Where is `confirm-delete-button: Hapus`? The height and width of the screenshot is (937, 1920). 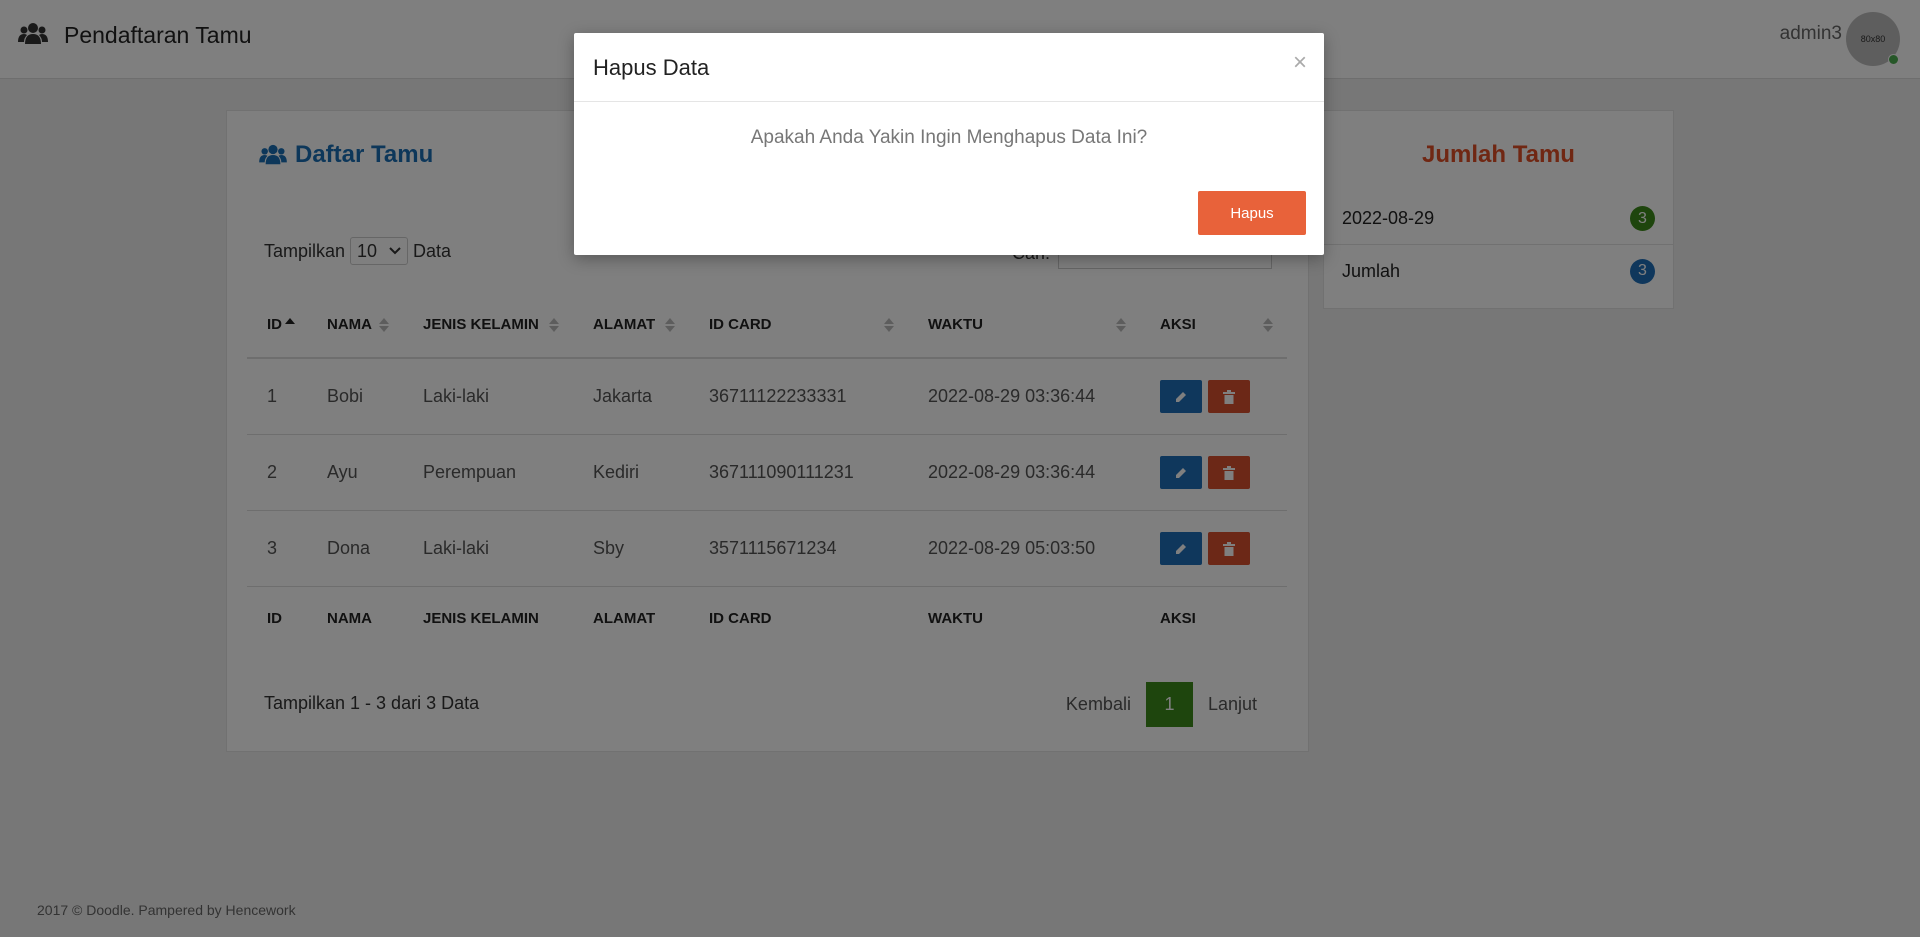
confirm-delete-button: Hapus is located at coordinates (1252, 213).